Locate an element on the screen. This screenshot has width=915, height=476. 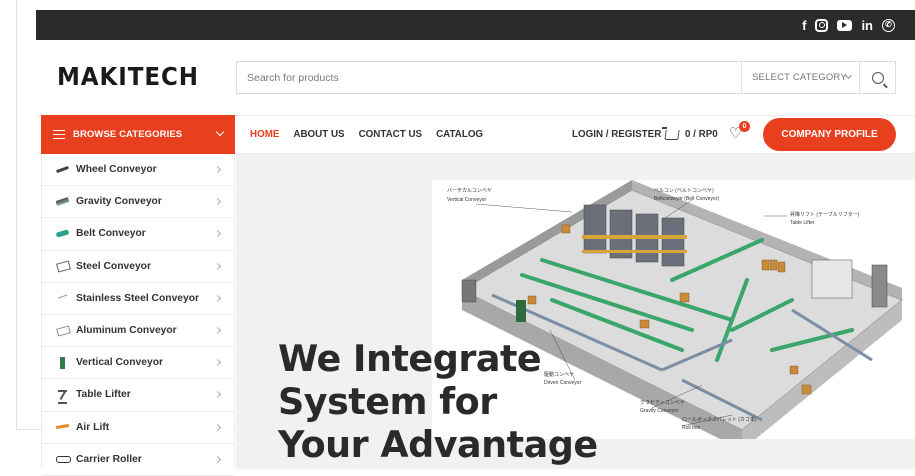
wishlist-link: ♡ 0 is located at coordinates (739, 131).